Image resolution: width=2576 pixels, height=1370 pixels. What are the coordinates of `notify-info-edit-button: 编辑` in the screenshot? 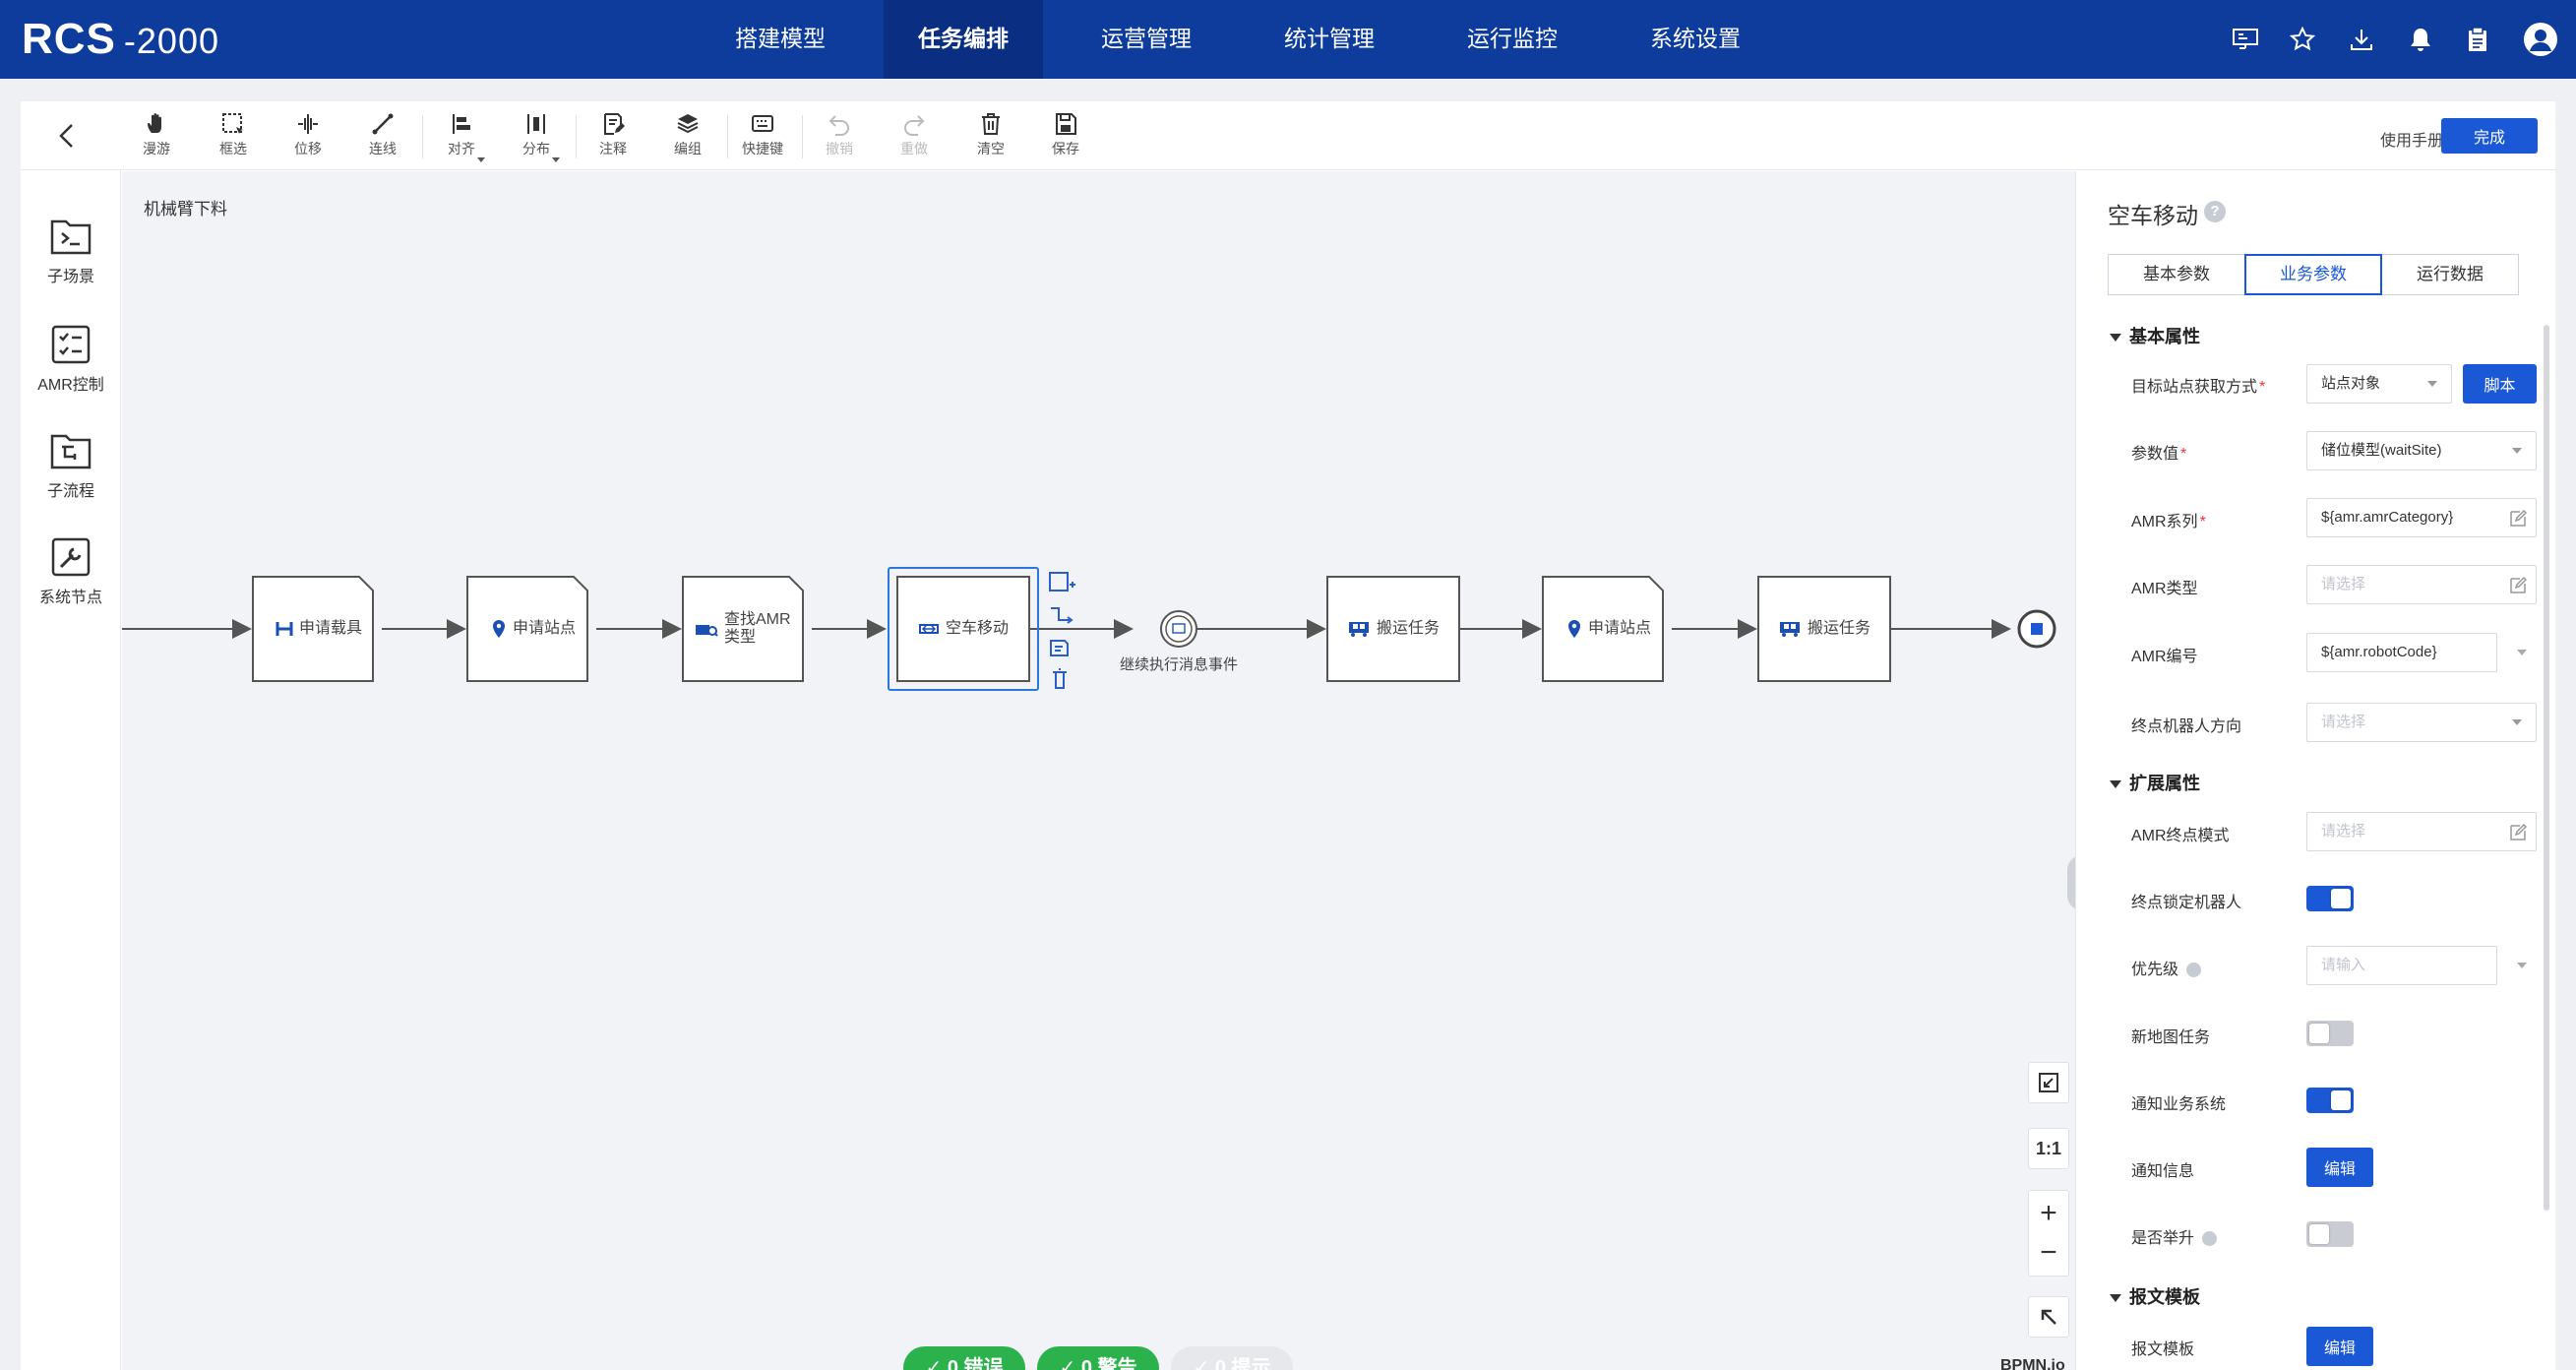 It's located at (2339, 1167).